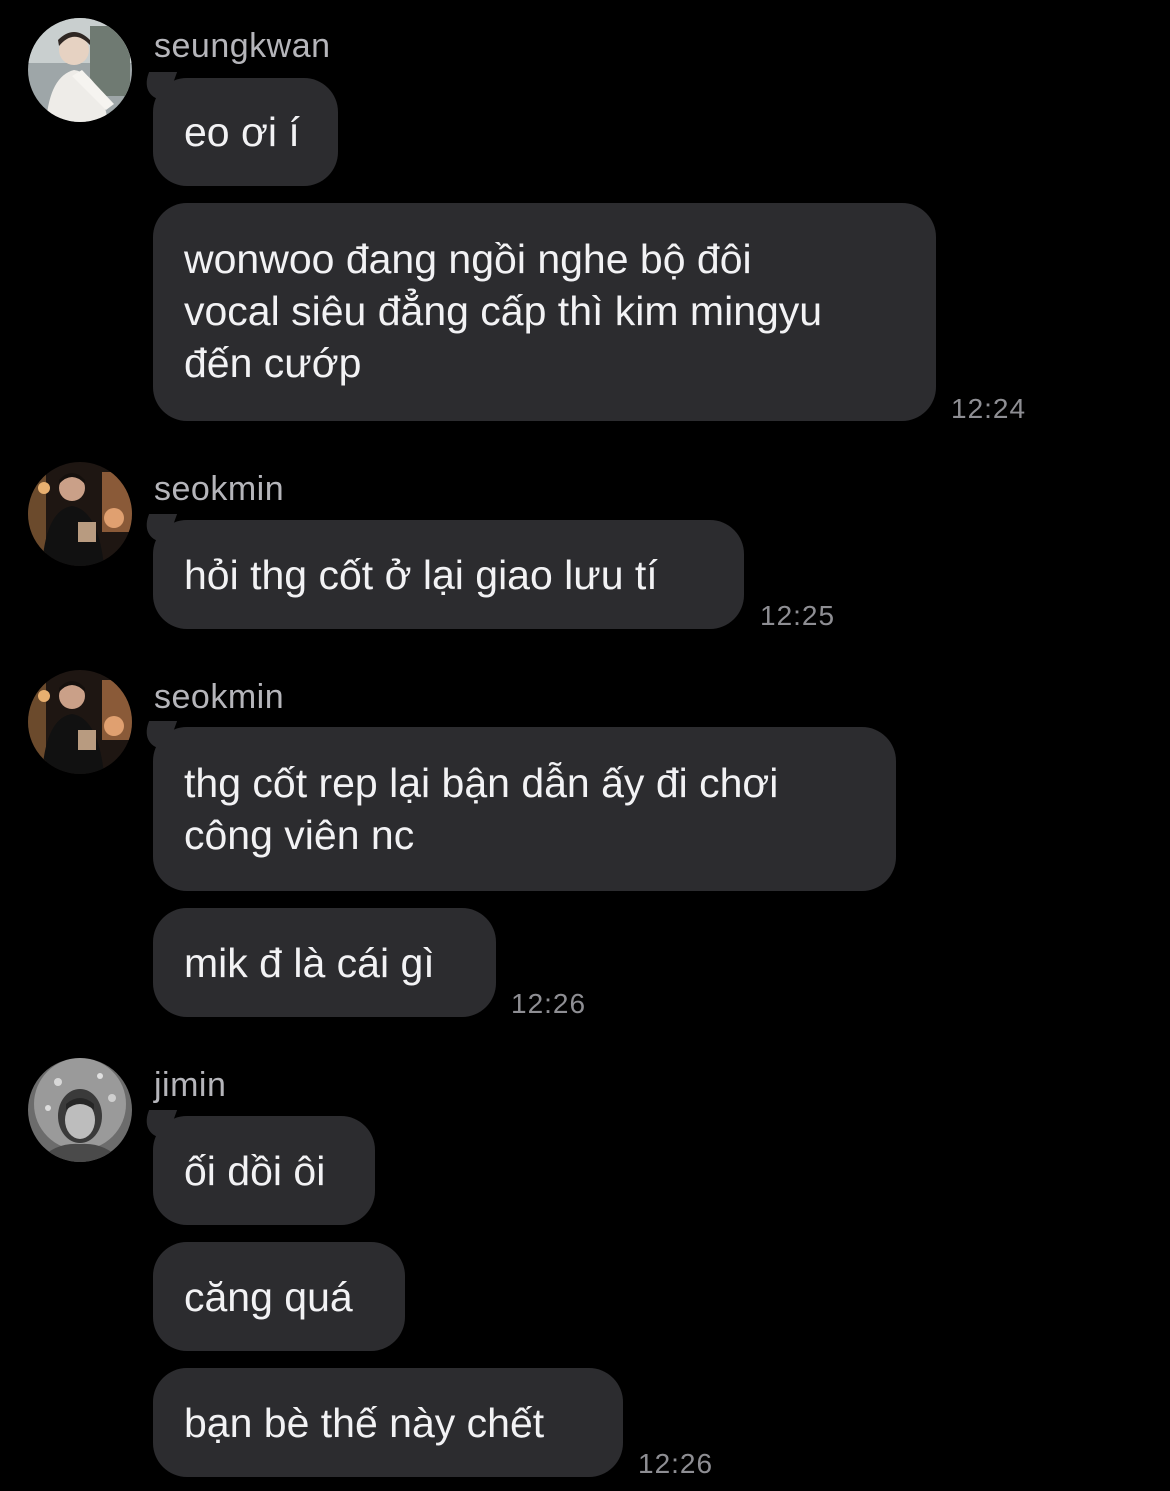  What do you see at coordinates (798, 615) in the screenshot?
I see `message-timestamp: 12:25` at bounding box center [798, 615].